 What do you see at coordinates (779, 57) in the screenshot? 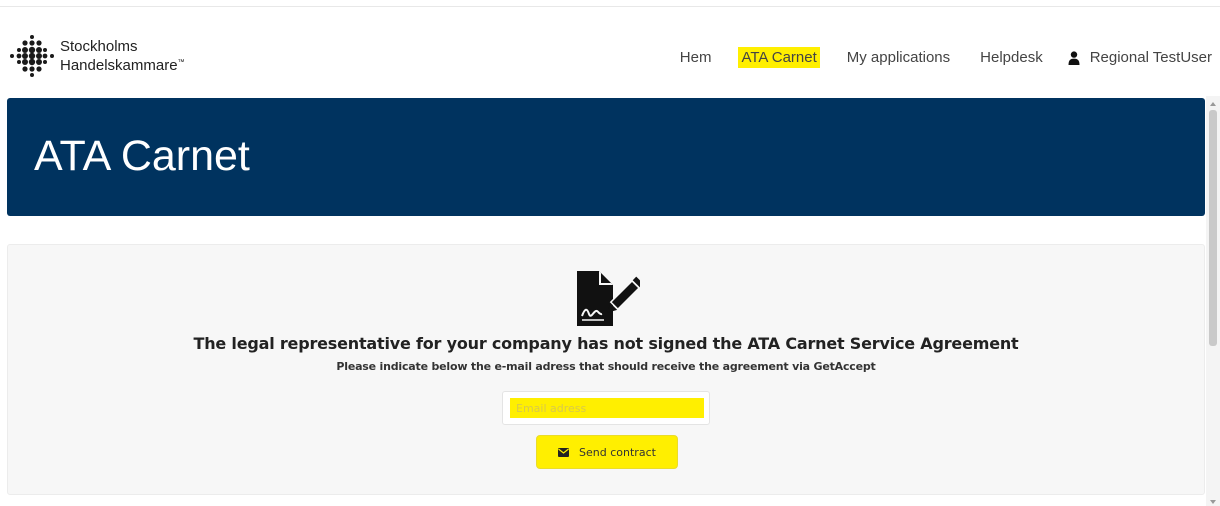
I see `nav-ata-carnet: ATA Carnet` at bounding box center [779, 57].